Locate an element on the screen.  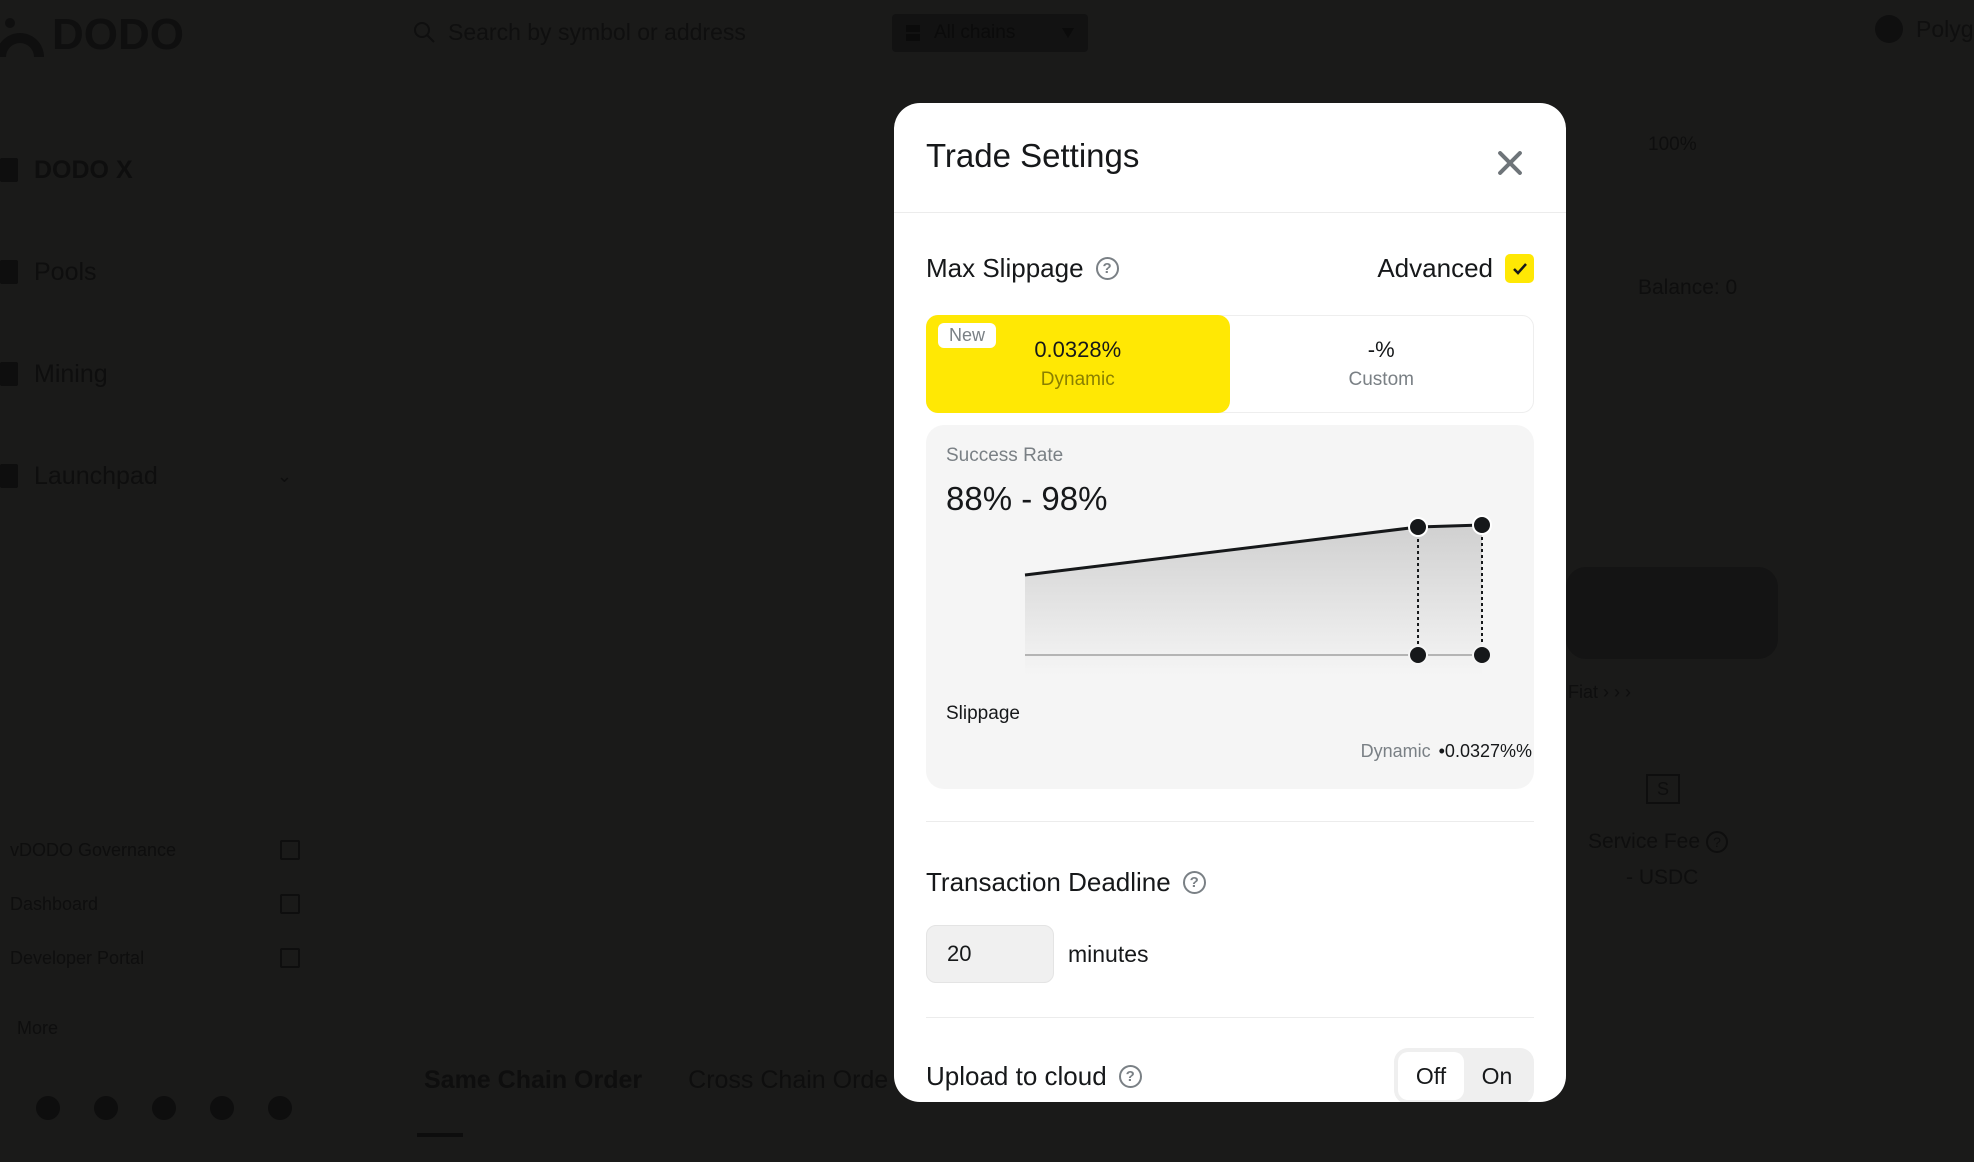
checkmark-icon is located at coordinates (1519, 268).